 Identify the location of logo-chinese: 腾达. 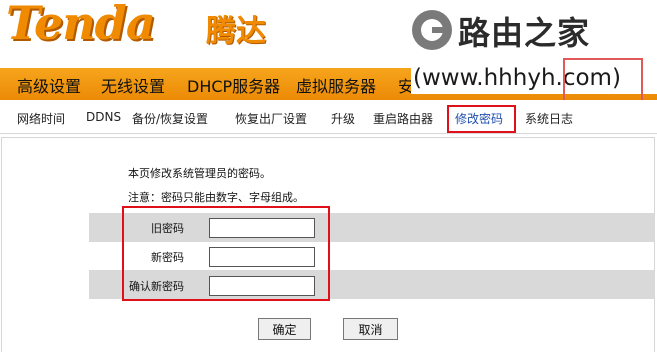
(236, 31).